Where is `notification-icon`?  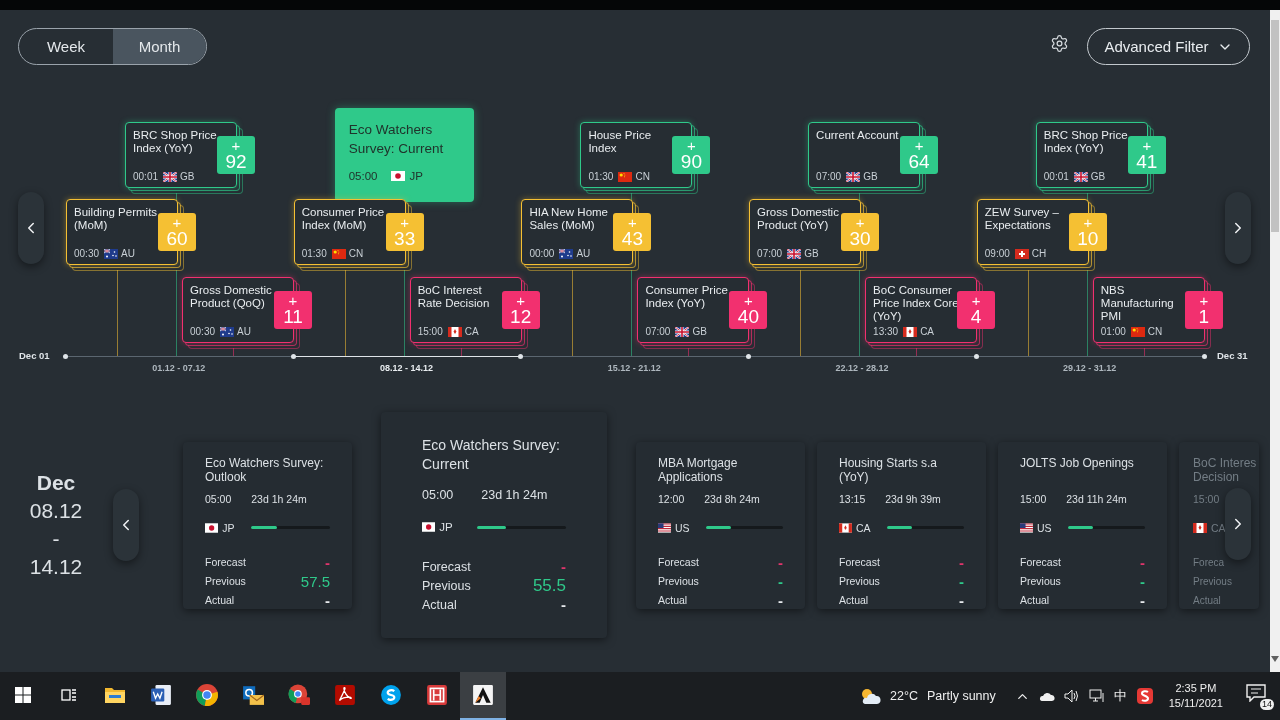 notification-icon is located at coordinates (1256, 693).